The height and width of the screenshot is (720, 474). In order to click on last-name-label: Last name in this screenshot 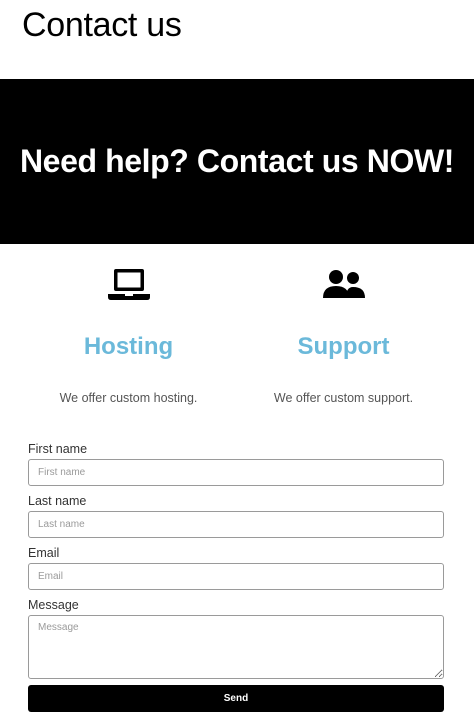, I will do `click(57, 501)`.